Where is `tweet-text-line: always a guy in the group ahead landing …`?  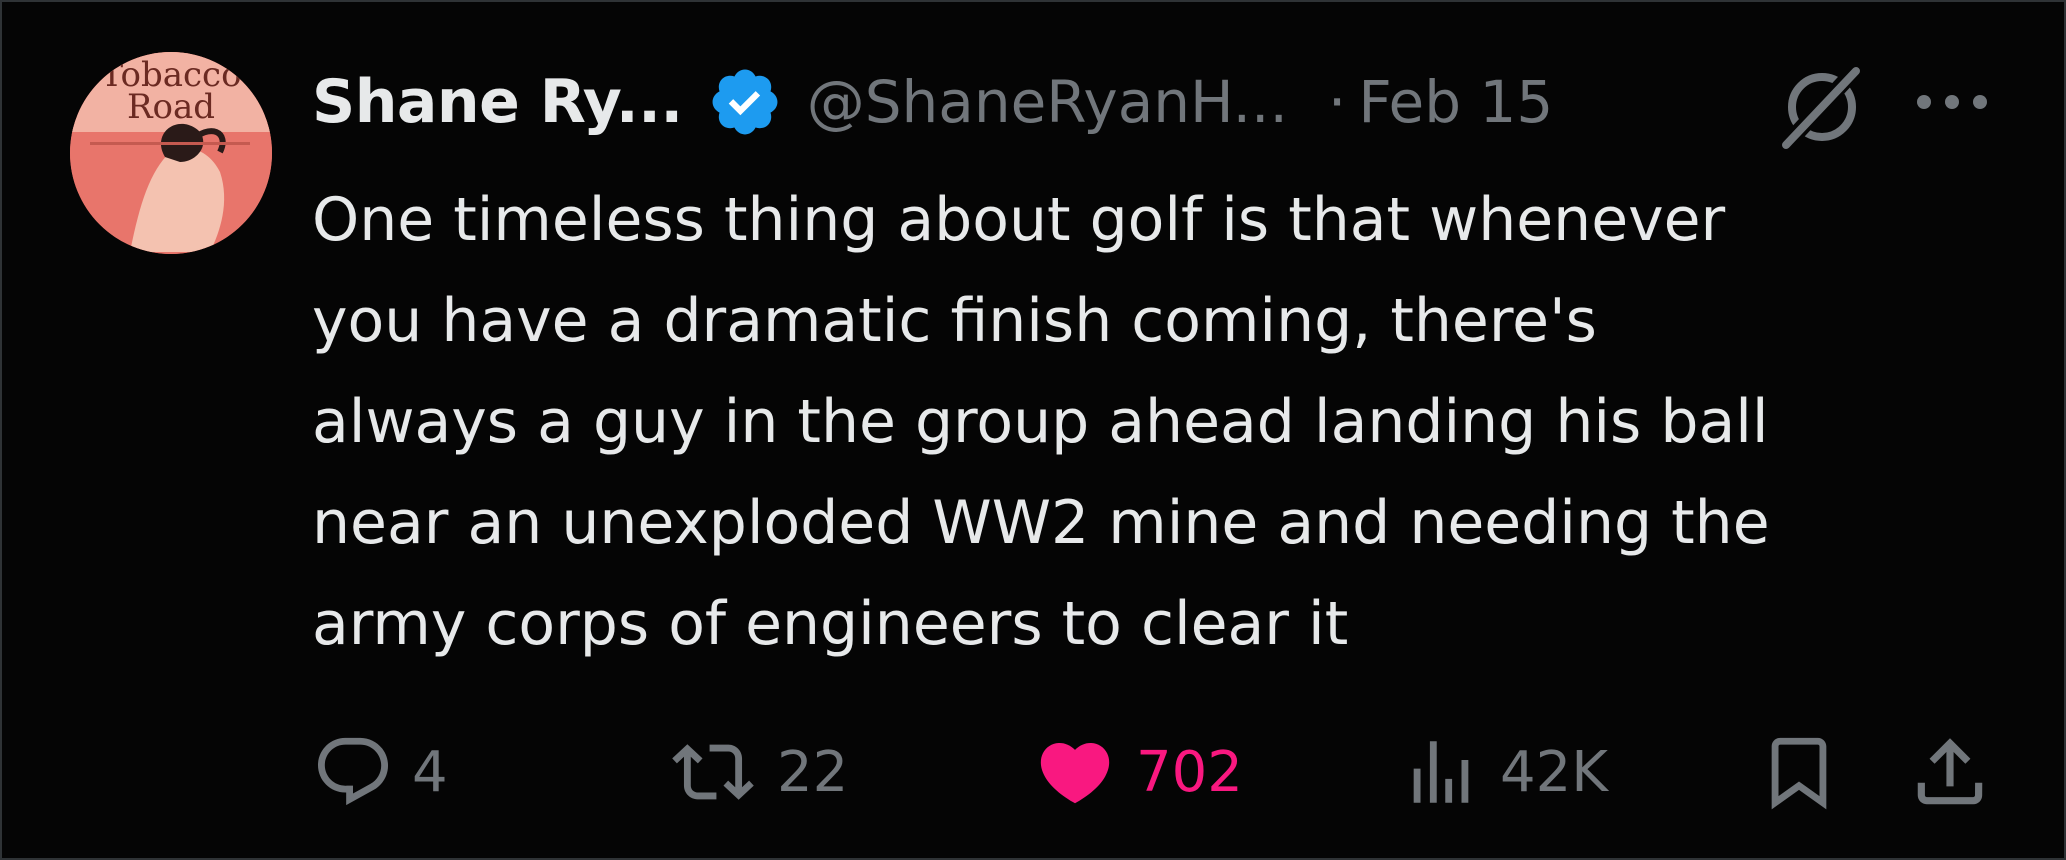 tweet-text-line: always a guy in the group ahead landing … is located at coordinates (1040, 422).